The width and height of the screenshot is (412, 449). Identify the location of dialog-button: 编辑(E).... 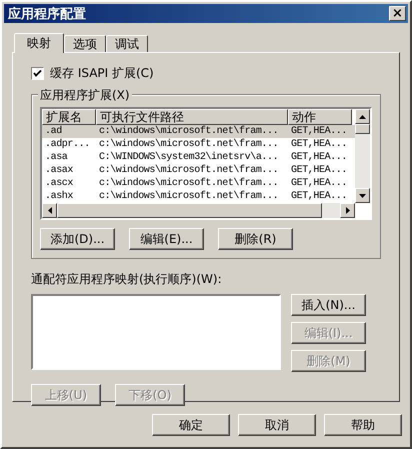
(166, 239).